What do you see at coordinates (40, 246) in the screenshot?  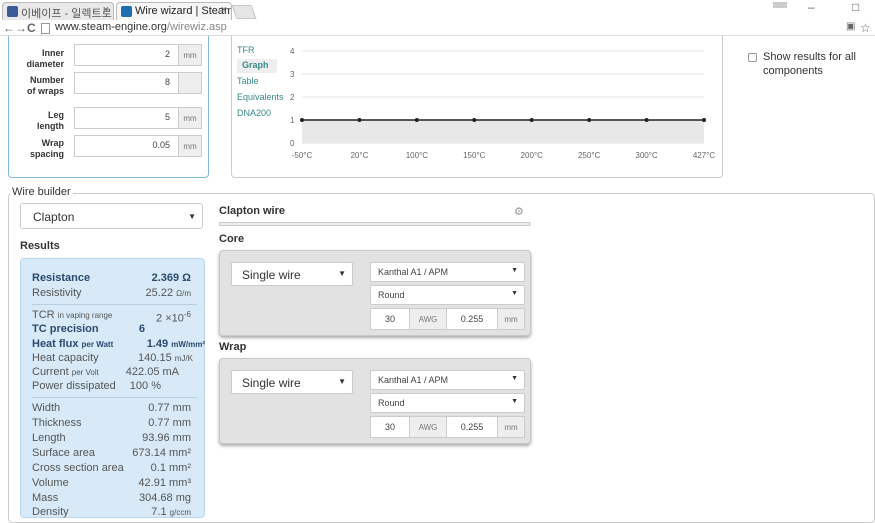 I see `results-title: Results` at bounding box center [40, 246].